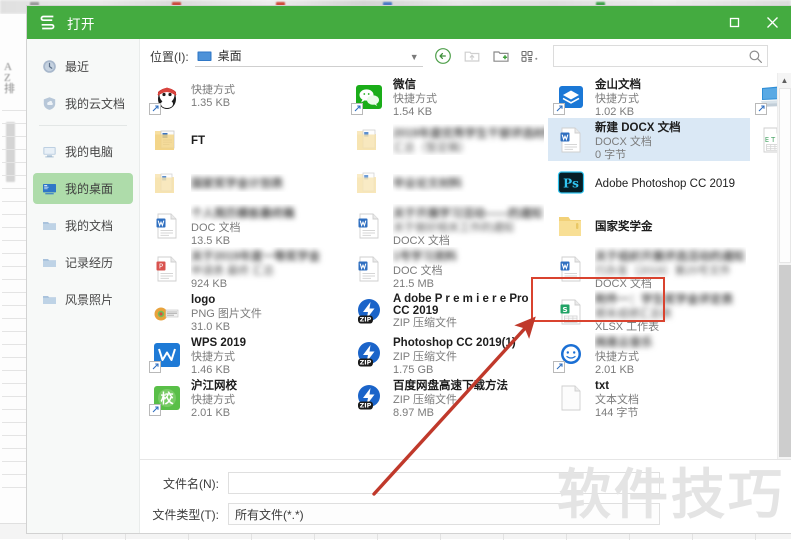 The image size is (791, 540). What do you see at coordinates (366, 405) in the screenshot?
I see `svg-text: ZIP` at bounding box center [366, 405].